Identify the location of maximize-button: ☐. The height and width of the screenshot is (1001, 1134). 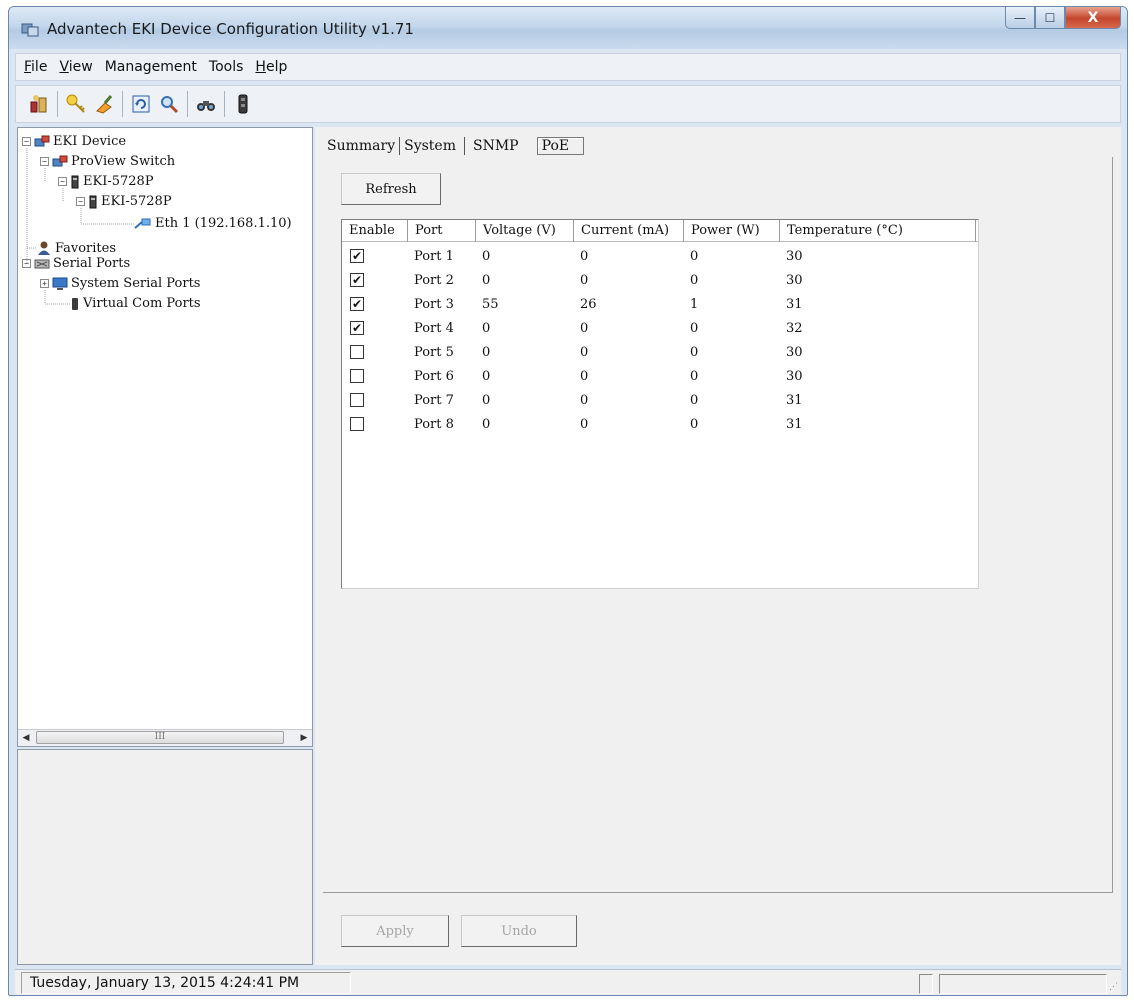
(1050, 18).